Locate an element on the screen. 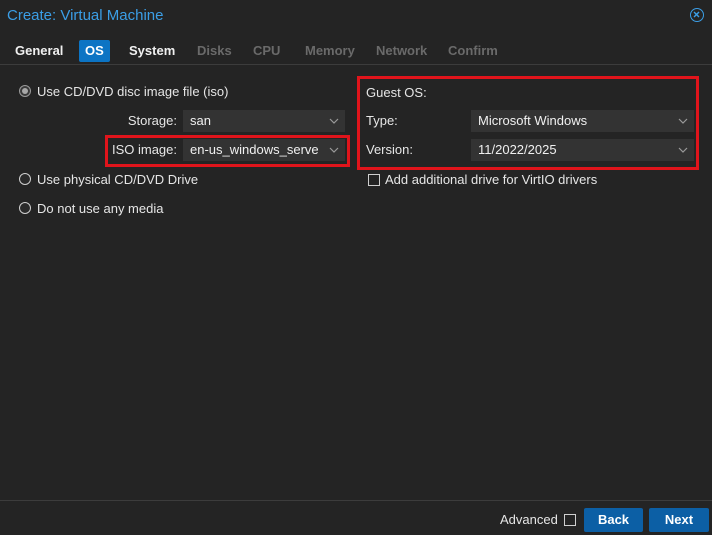  iso-image-select: en-us_windows_serve is located at coordinates (264, 150).